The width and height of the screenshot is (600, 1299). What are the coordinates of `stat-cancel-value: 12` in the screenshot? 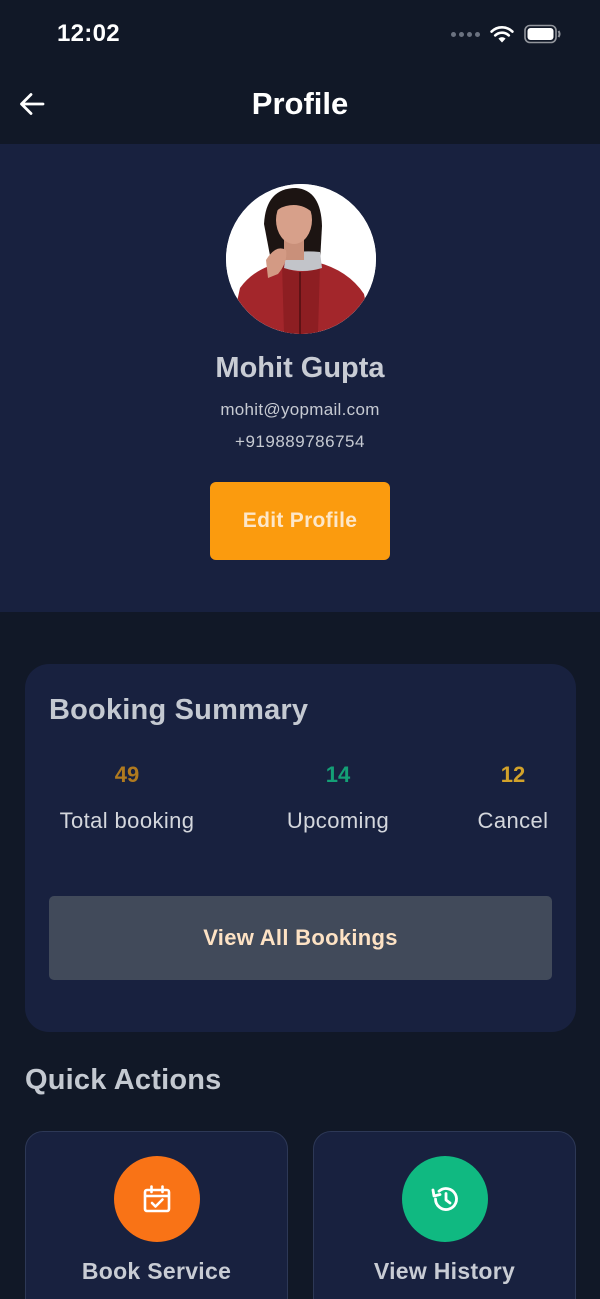 It's located at (513, 774).